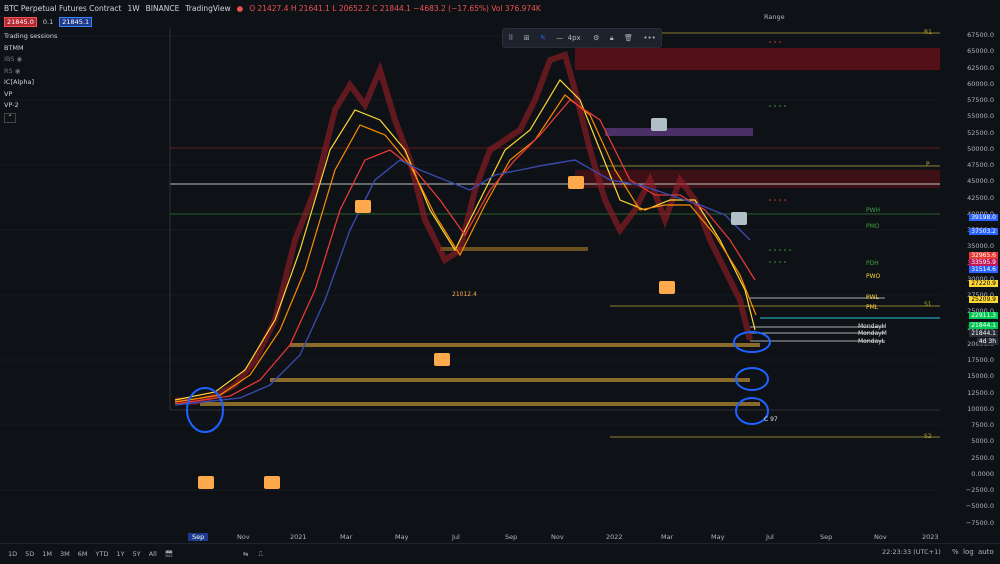 The width and height of the screenshot is (1000, 564). What do you see at coordinates (771, 419) in the screenshot?
I see `c97-label: C 97` at bounding box center [771, 419].